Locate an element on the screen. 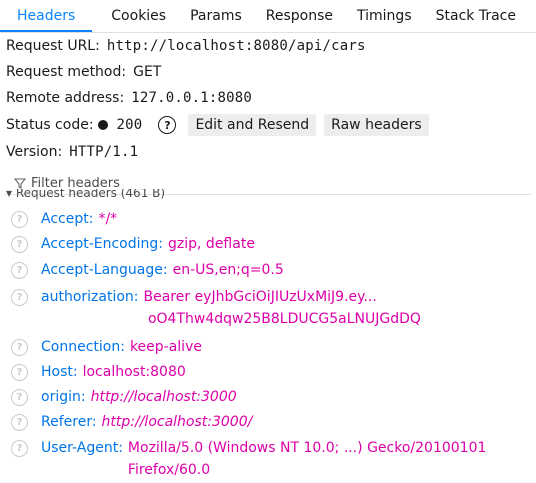 The height and width of the screenshot is (483, 536). header-value: en-US,en;q=0.5 is located at coordinates (228, 270).